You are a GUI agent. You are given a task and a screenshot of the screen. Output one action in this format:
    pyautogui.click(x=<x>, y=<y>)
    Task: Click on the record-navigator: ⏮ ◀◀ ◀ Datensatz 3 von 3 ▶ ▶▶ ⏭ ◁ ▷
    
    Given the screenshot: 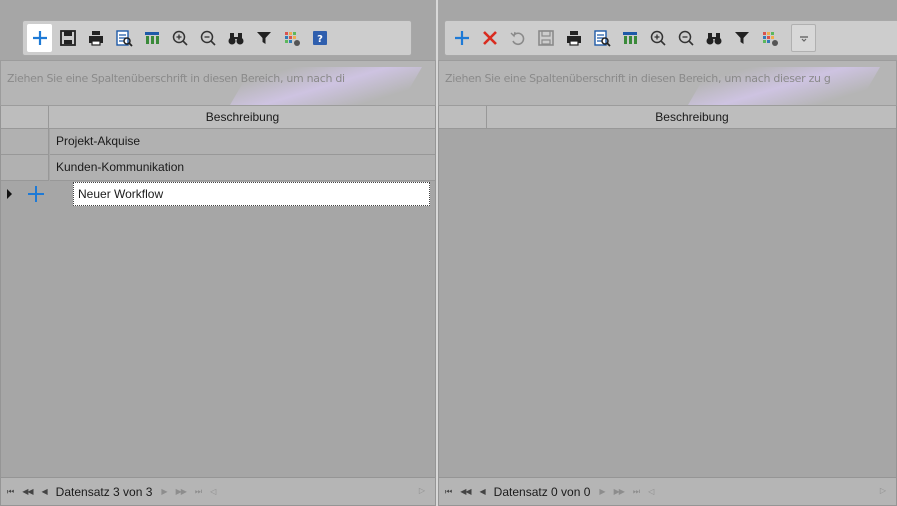 What is the action you would take?
    pyautogui.click(x=218, y=492)
    